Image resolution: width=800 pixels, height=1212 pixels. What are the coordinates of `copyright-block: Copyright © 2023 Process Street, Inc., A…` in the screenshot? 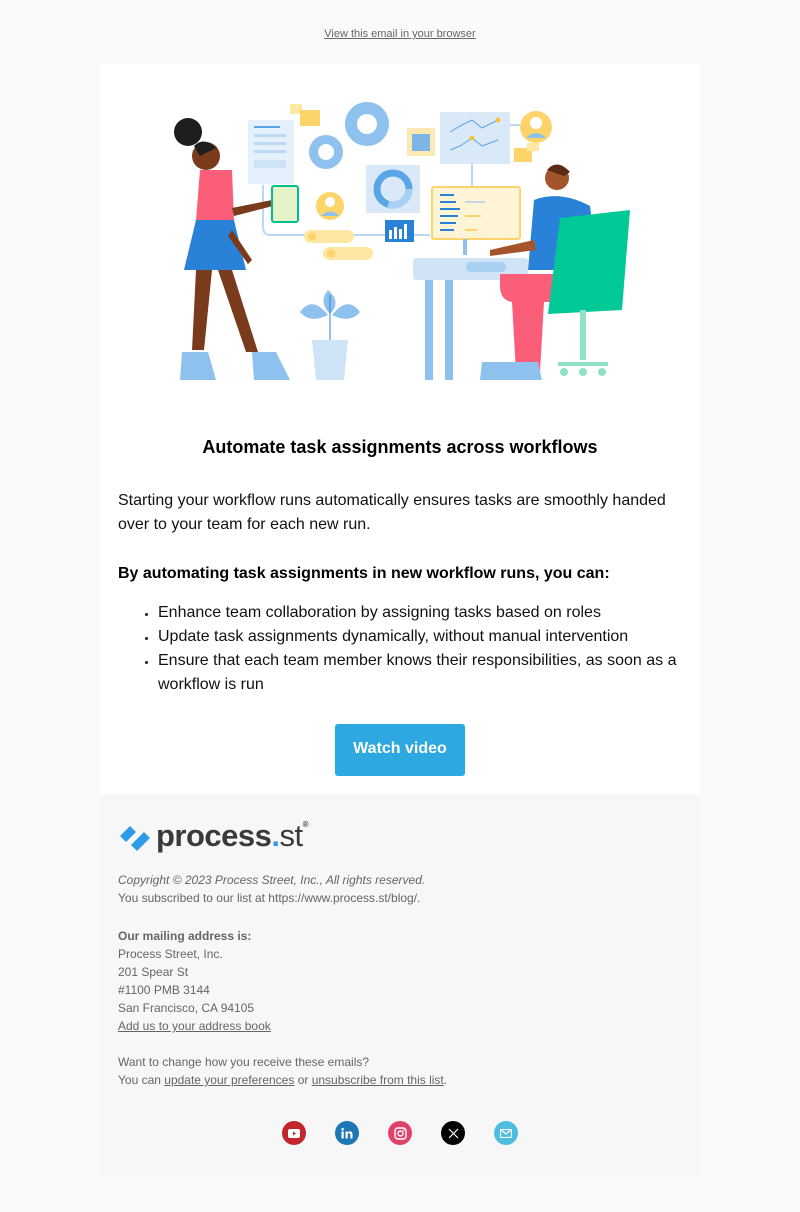 It's located at (400, 889).